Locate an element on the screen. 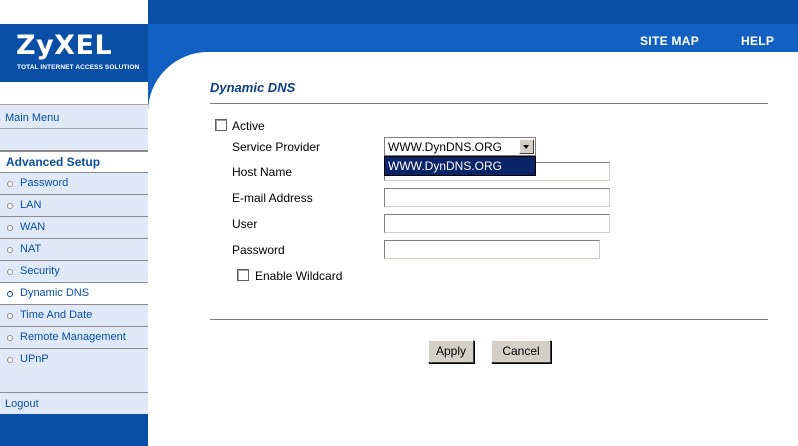 This screenshot has height=446, width=798. email-label: E-mail Address is located at coordinates (272, 198).